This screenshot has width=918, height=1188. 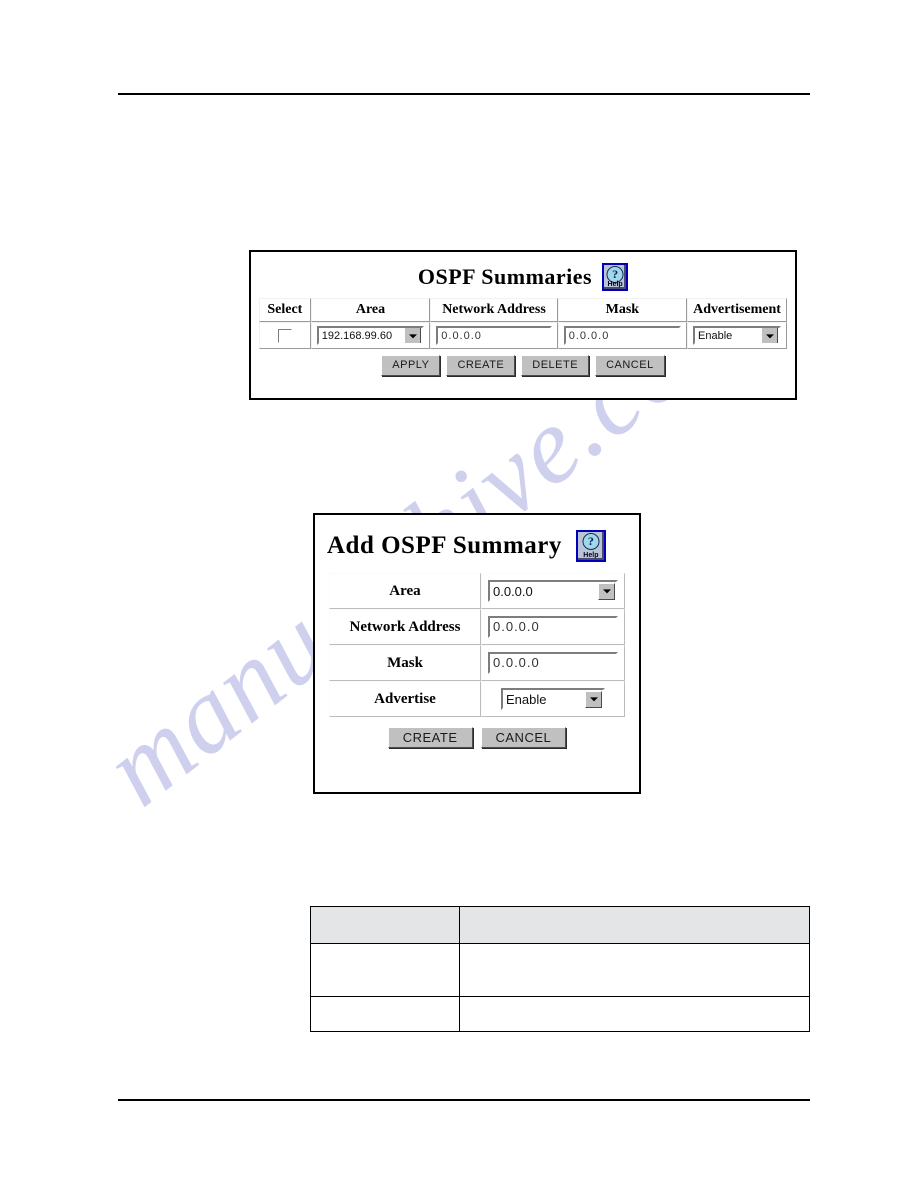 I want to click on description-table-header-row, so click(x=560, y=925).